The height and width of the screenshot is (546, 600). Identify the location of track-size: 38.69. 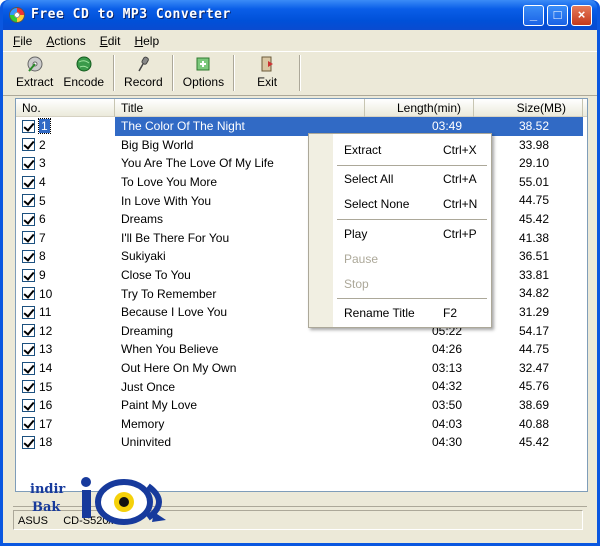
(533, 404).